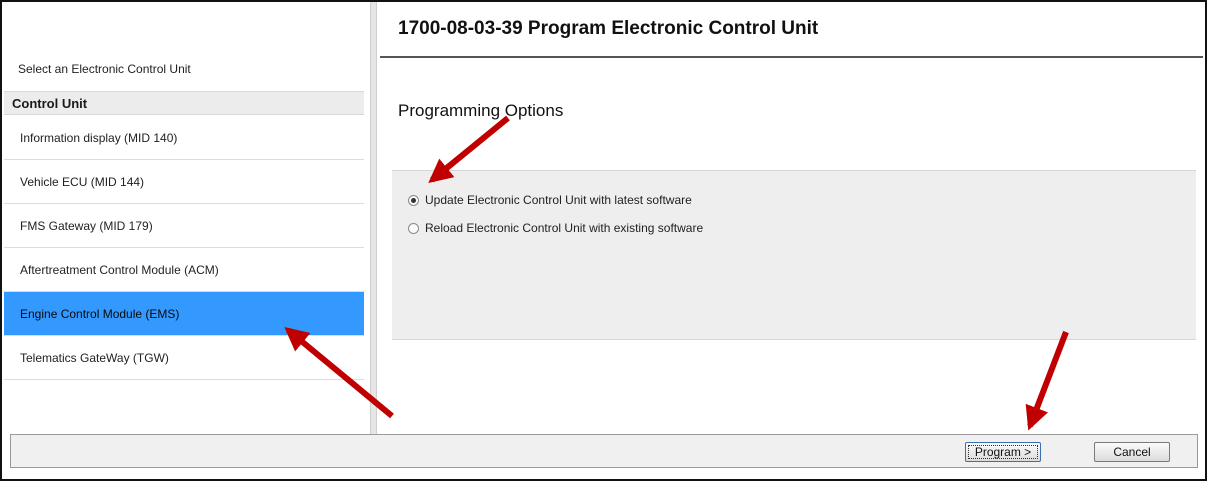  Describe the element at coordinates (104, 69) in the screenshot. I see `select-ecu-label: Select an Electronic Control Unit` at that location.